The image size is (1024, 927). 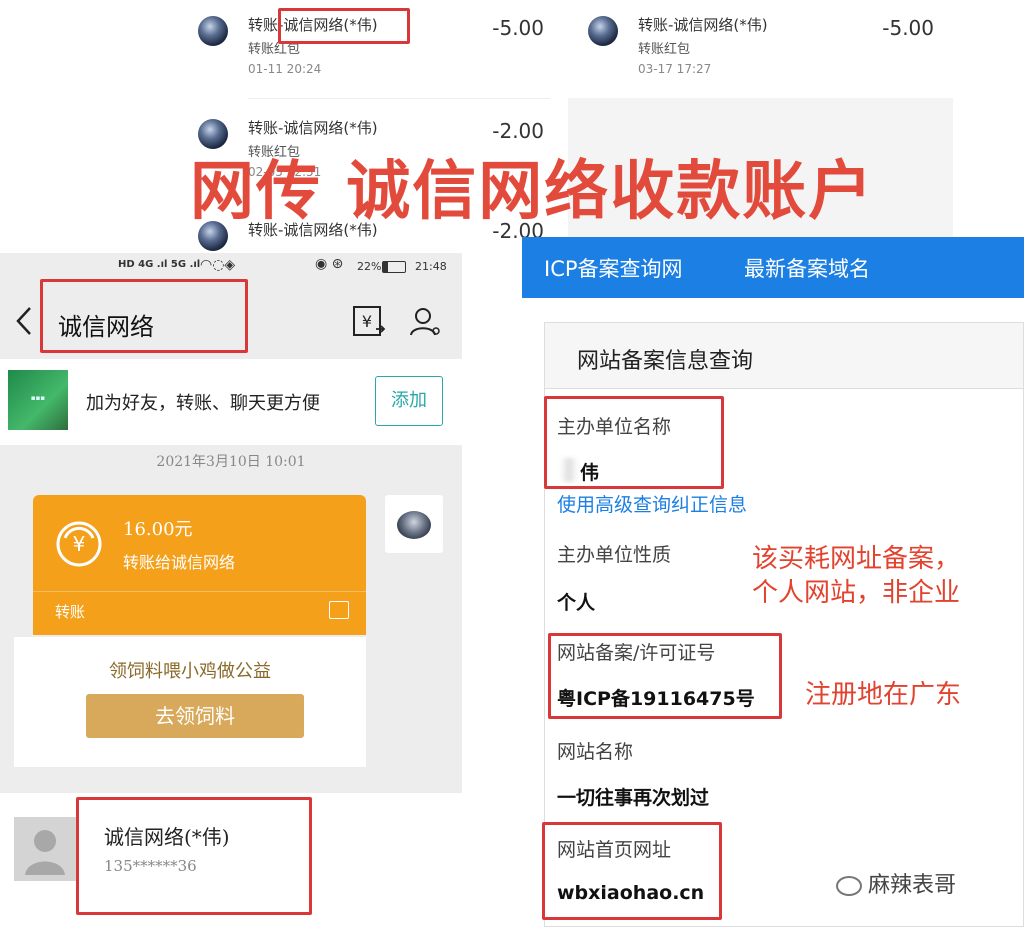 I want to click on annotation-note: 该买耗网址备案， 个人网站，非企业, so click(x=856, y=576).